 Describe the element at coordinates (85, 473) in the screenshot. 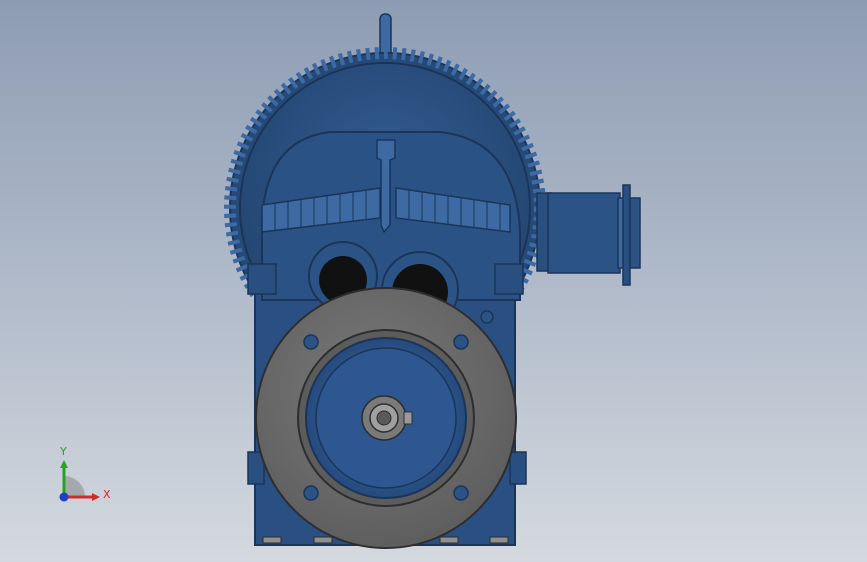

I see `coordinate-triad: X Y` at that location.